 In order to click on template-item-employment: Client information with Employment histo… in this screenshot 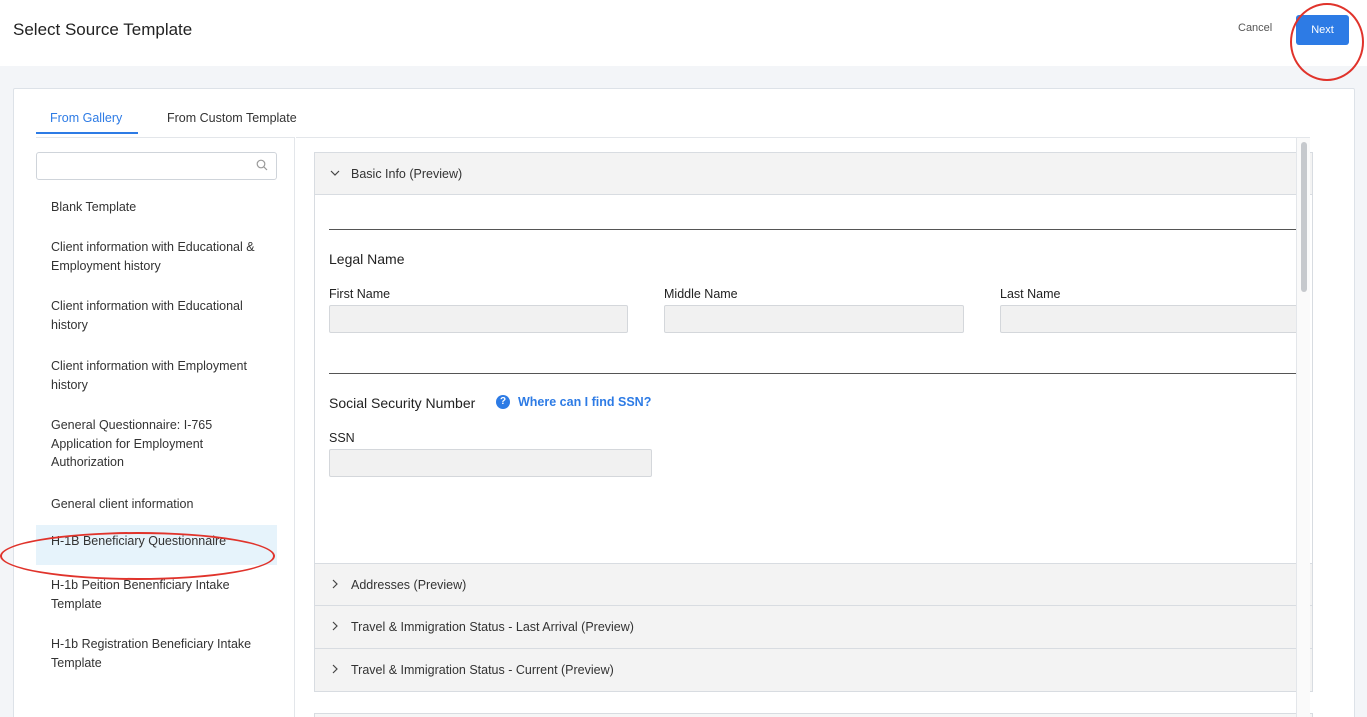, I will do `click(156, 375)`.